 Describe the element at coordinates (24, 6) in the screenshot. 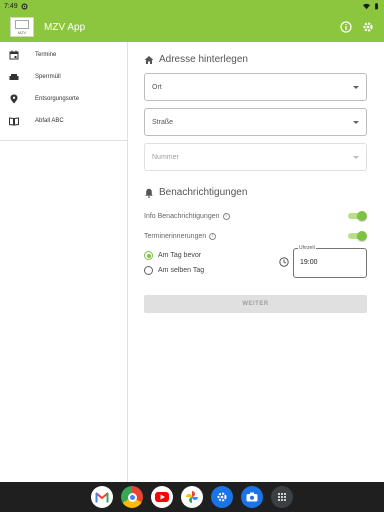

I see `settings-notification-icon` at that location.